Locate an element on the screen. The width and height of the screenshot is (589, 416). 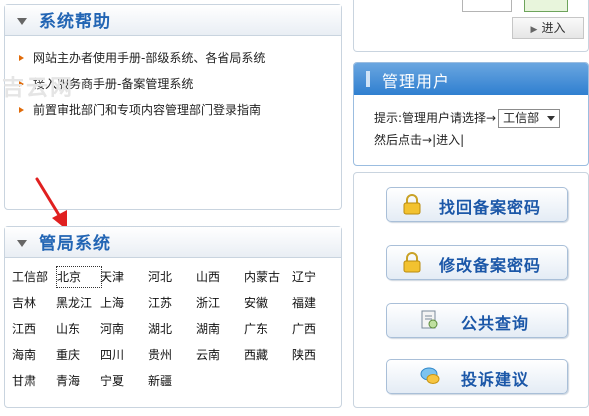
province-link: 新疆 is located at coordinates (170, 381).